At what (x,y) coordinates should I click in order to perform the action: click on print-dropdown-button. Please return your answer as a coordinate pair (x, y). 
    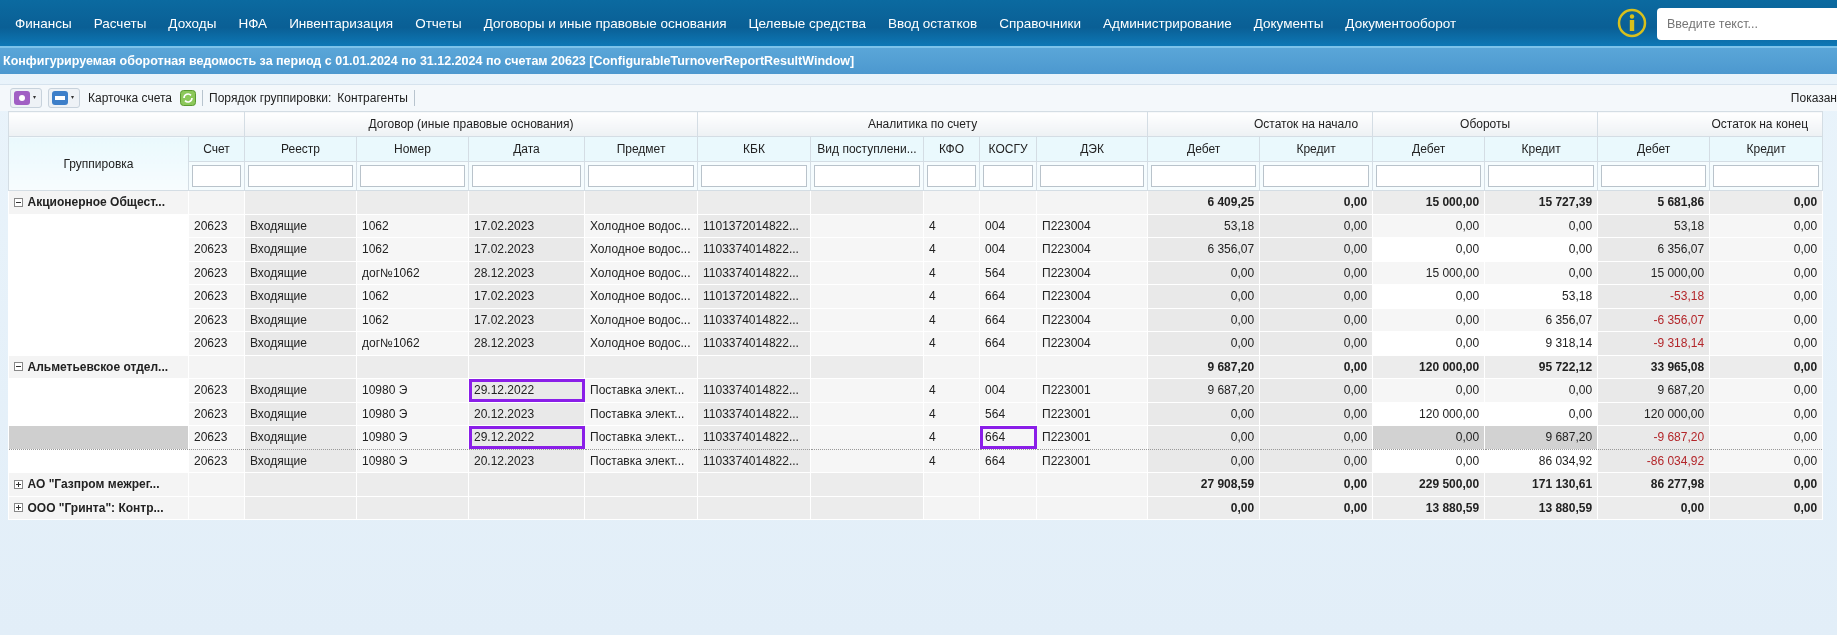
    Looking at the image, I should click on (64, 98).